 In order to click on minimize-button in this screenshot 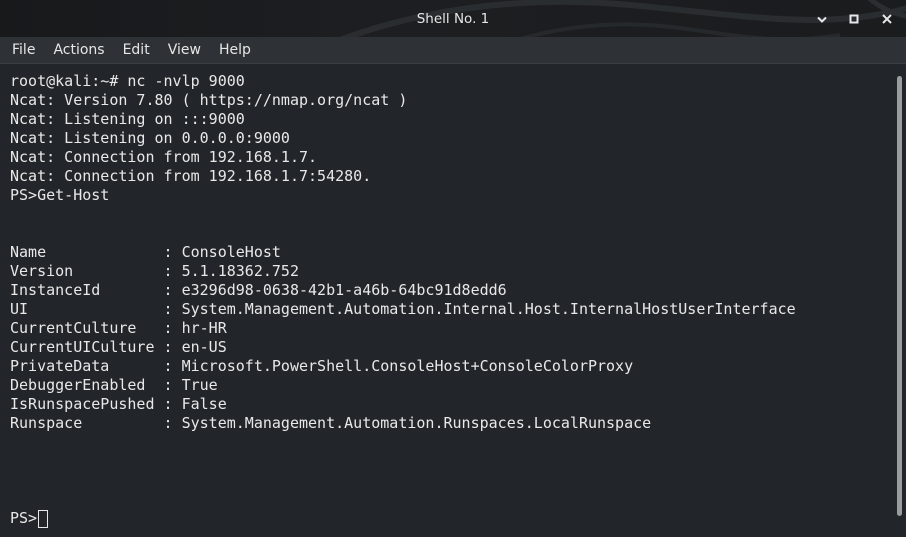, I will do `click(822, 19)`.